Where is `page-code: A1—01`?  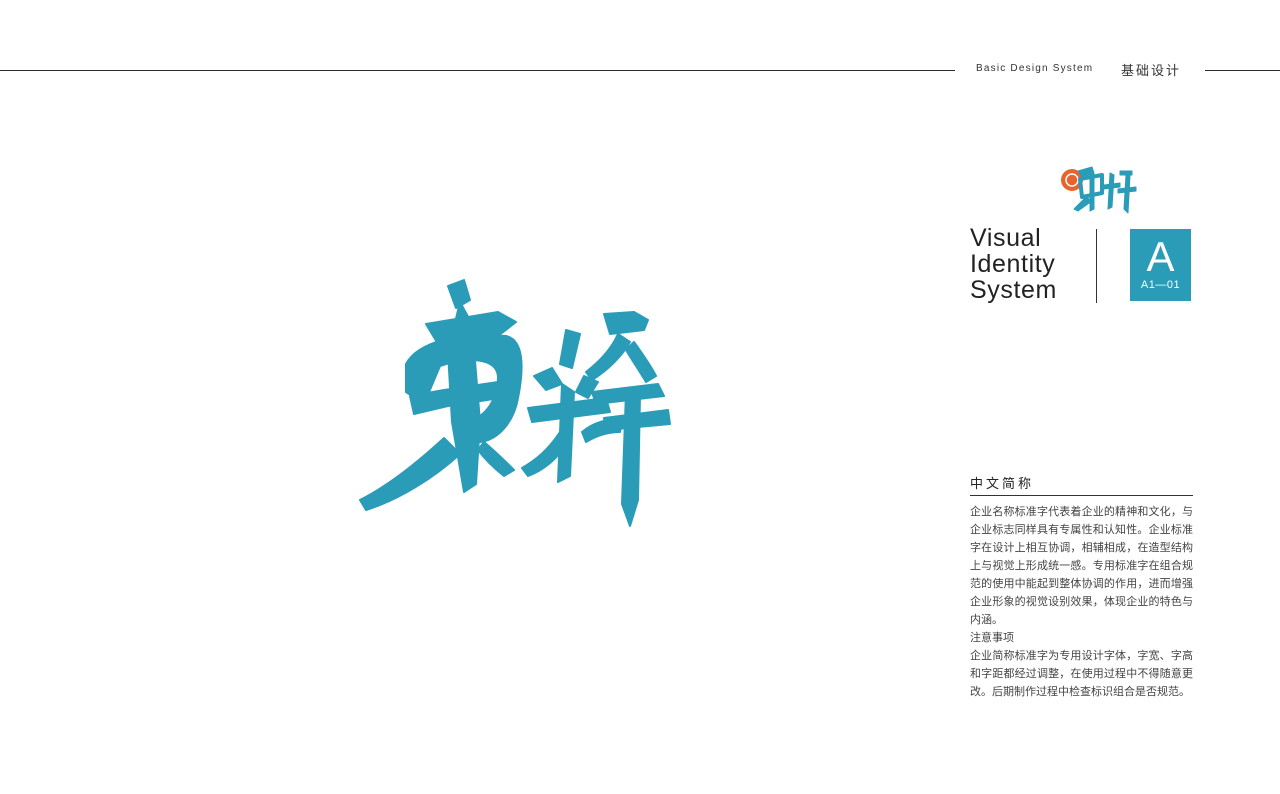
page-code: A1—01 is located at coordinates (1160, 285).